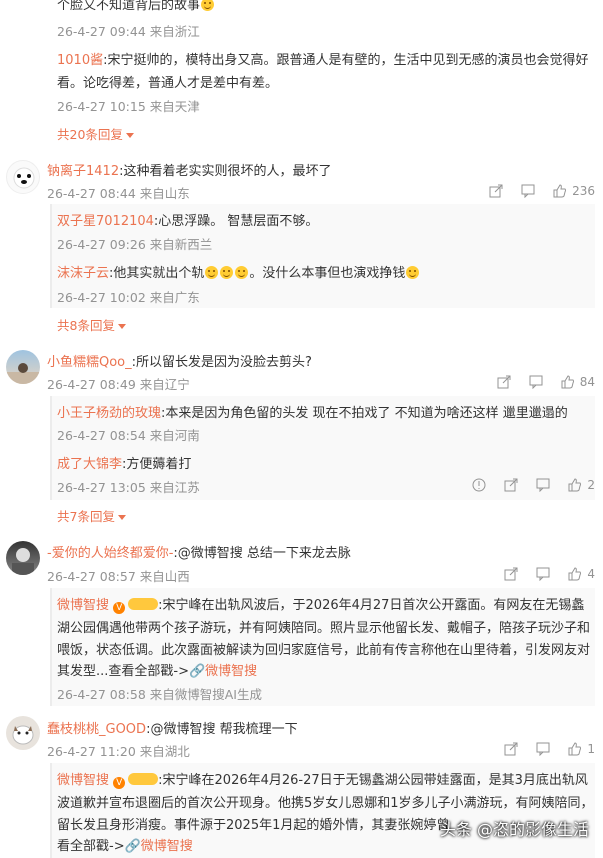 The image size is (603, 858). I want to click on like-count: 1, so click(591, 749).